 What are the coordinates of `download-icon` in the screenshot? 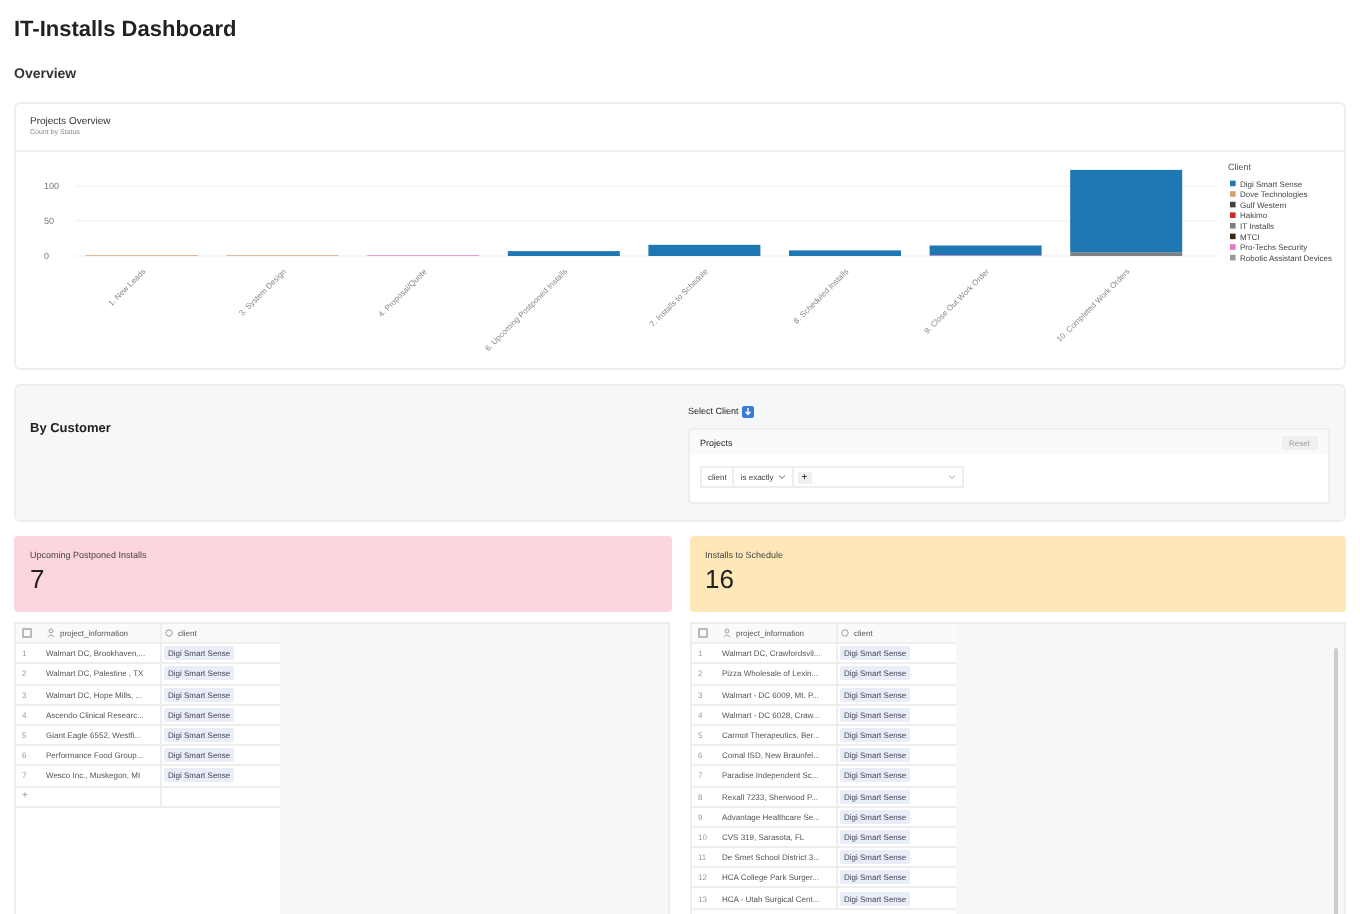 It's located at (748, 411).